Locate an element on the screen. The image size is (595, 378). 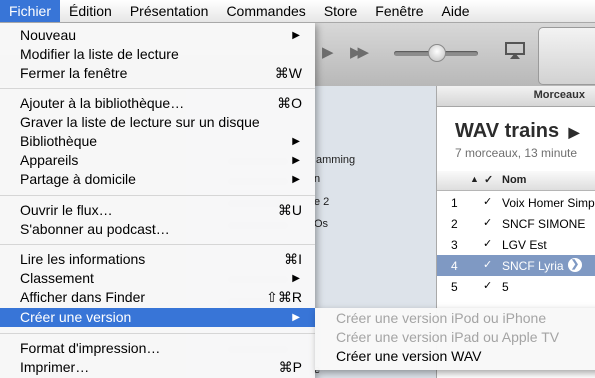
track-name: SNCF Lyria is located at coordinates (533, 266).